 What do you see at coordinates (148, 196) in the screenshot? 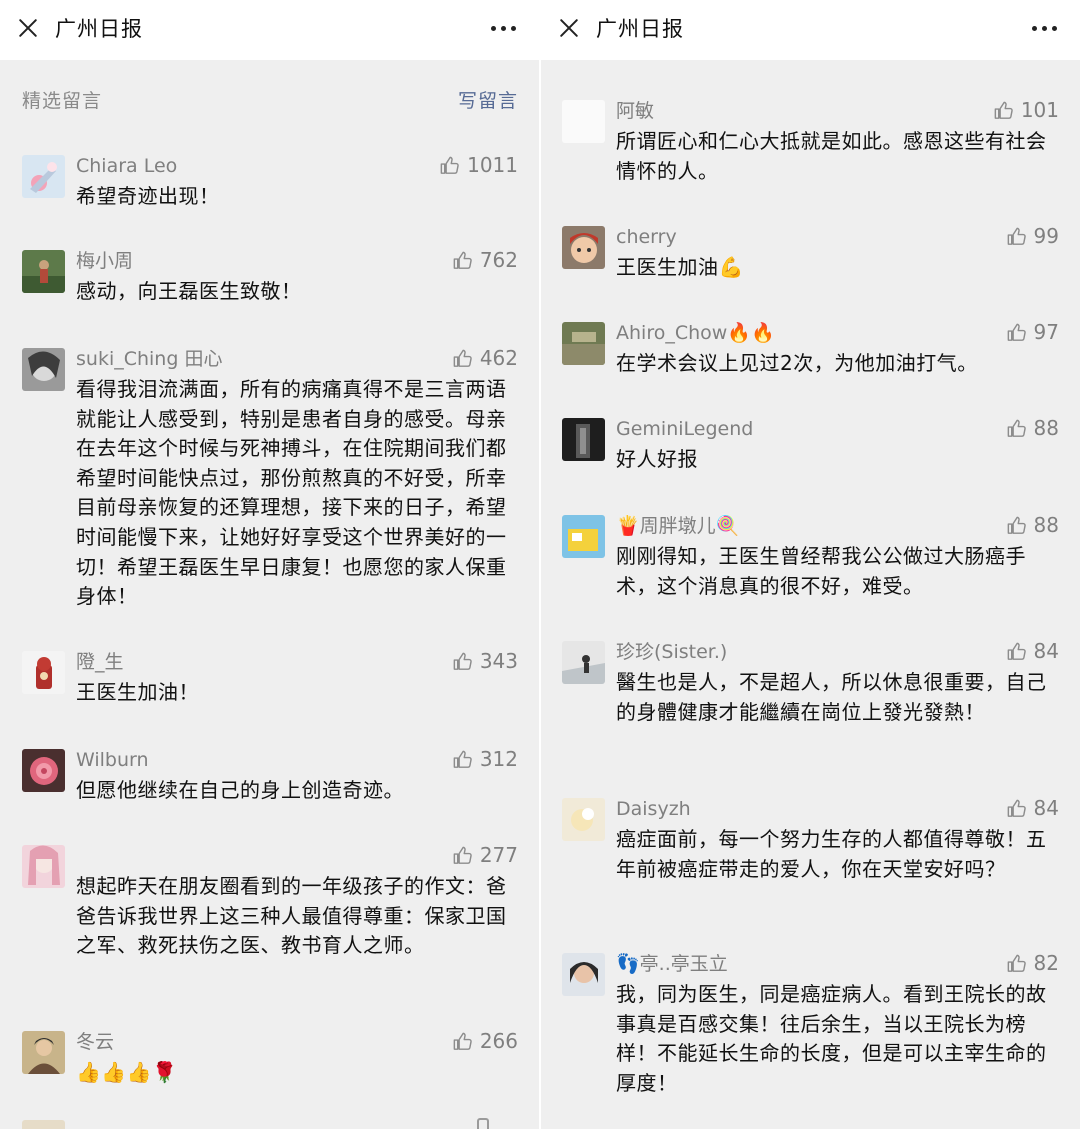
I see `comment-text: 希望奇迹出现！` at bounding box center [148, 196].